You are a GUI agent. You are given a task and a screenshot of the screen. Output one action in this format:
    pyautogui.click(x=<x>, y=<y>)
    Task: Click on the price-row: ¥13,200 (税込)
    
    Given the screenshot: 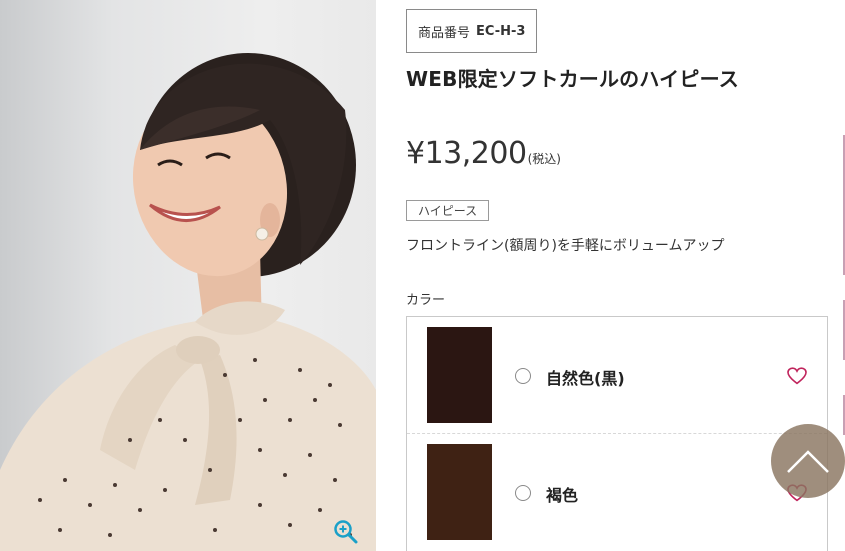 What is the action you would take?
    pyautogui.click(x=483, y=153)
    